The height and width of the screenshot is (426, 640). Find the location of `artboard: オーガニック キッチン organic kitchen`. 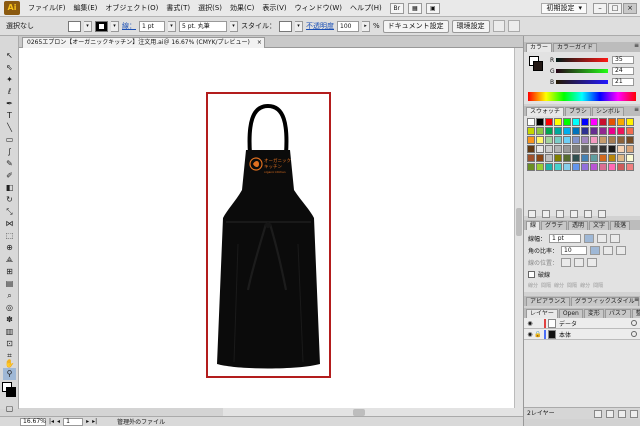

artboard: オーガニック キッチン organic kitchen is located at coordinates (268, 235).